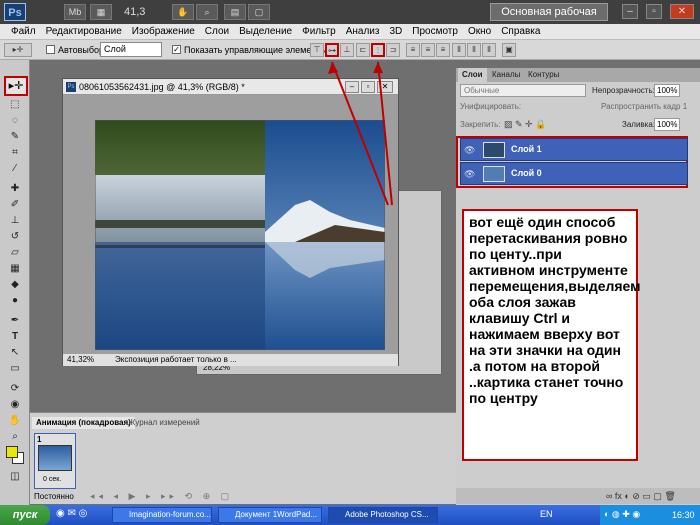 This screenshot has width=700, height=525. Describe the element at coordinates (131, 49) in the screenshot. I see `autoselect-target-select: Слой` at that location.